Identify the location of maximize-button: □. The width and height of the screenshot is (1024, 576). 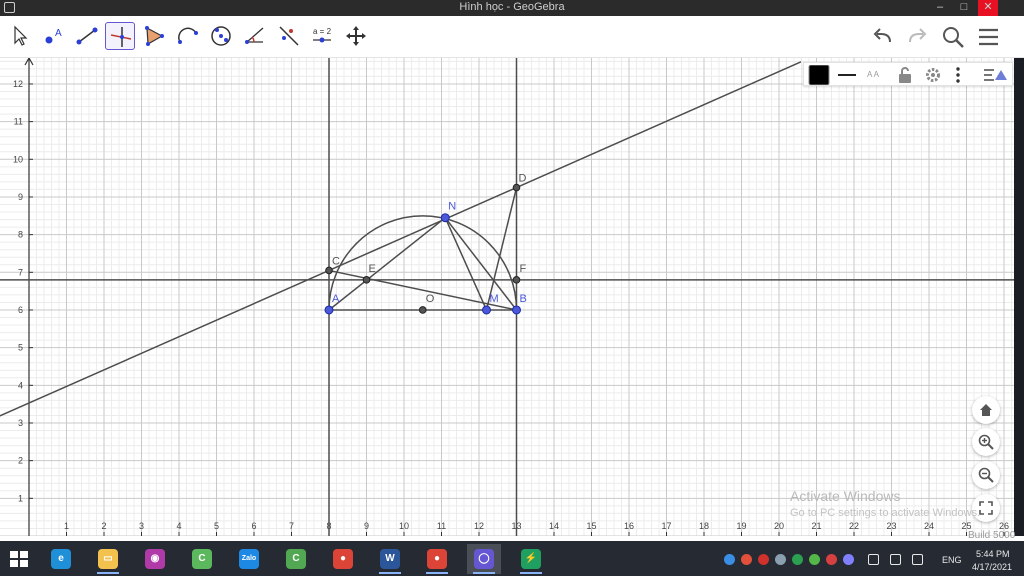
(964, 8).